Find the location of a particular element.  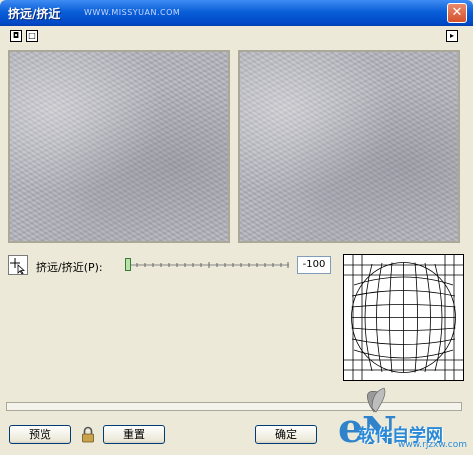

title-bar: 挤远/挤近 WWW.MISSYUAN.COM ✕ is located at coordinates (236, 13).